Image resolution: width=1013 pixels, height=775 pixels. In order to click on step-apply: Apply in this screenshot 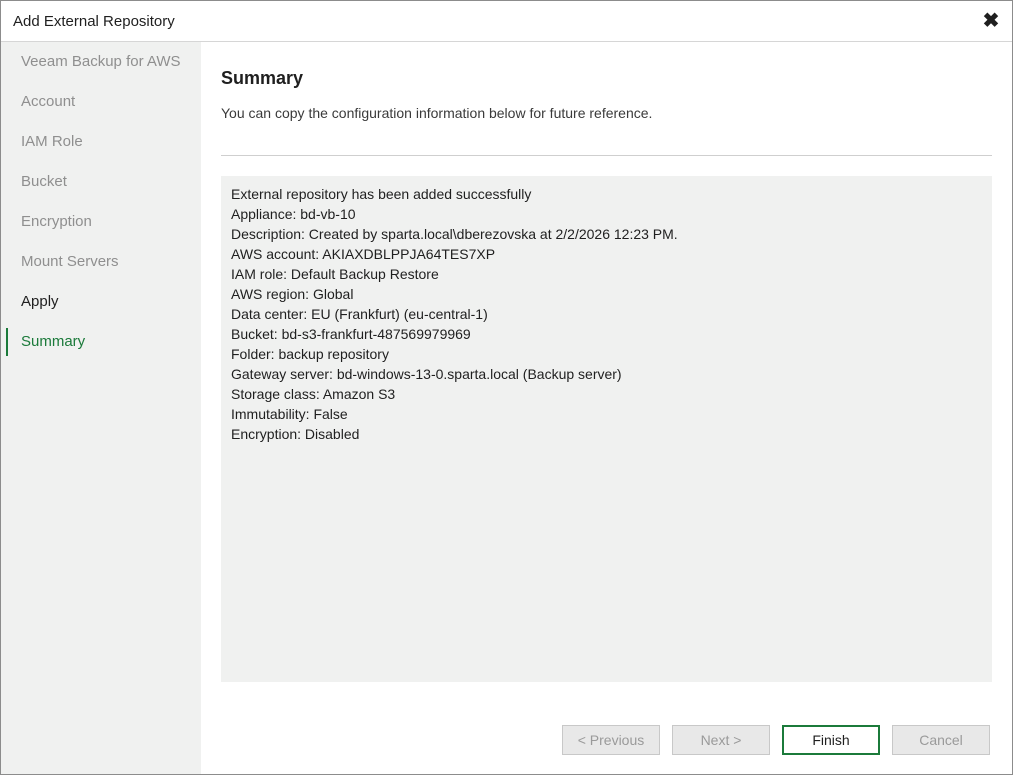, I will do `click(40, 301)`.